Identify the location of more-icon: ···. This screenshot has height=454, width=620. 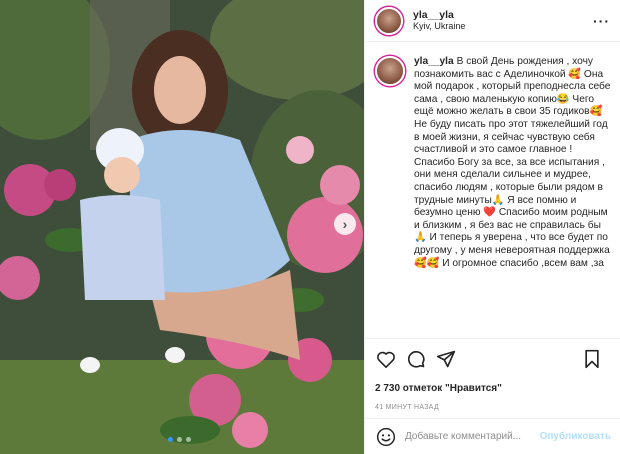
(601, 21).